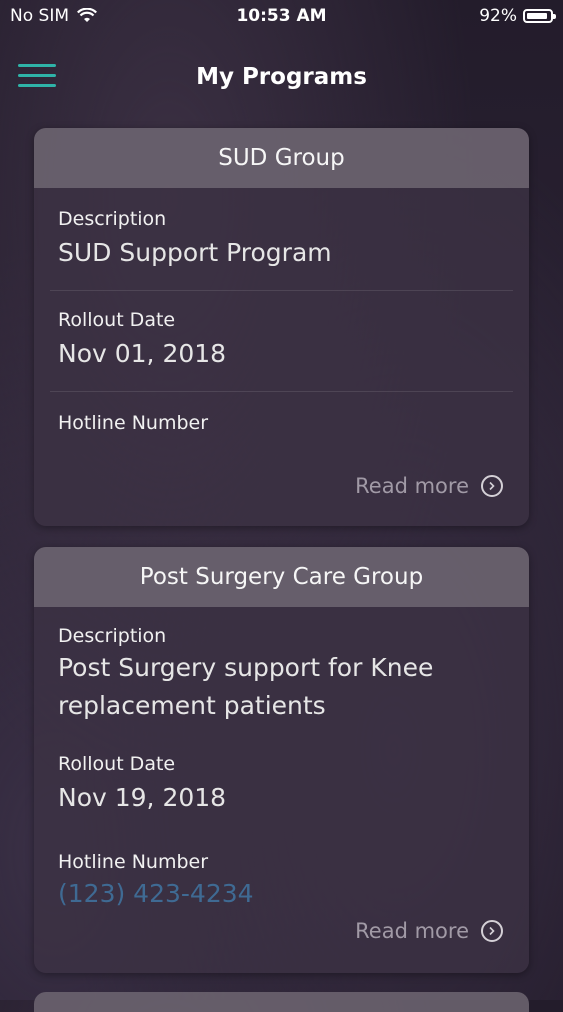  I want to click on rollout-value: Nov 19, 2018, so click(142, 797).